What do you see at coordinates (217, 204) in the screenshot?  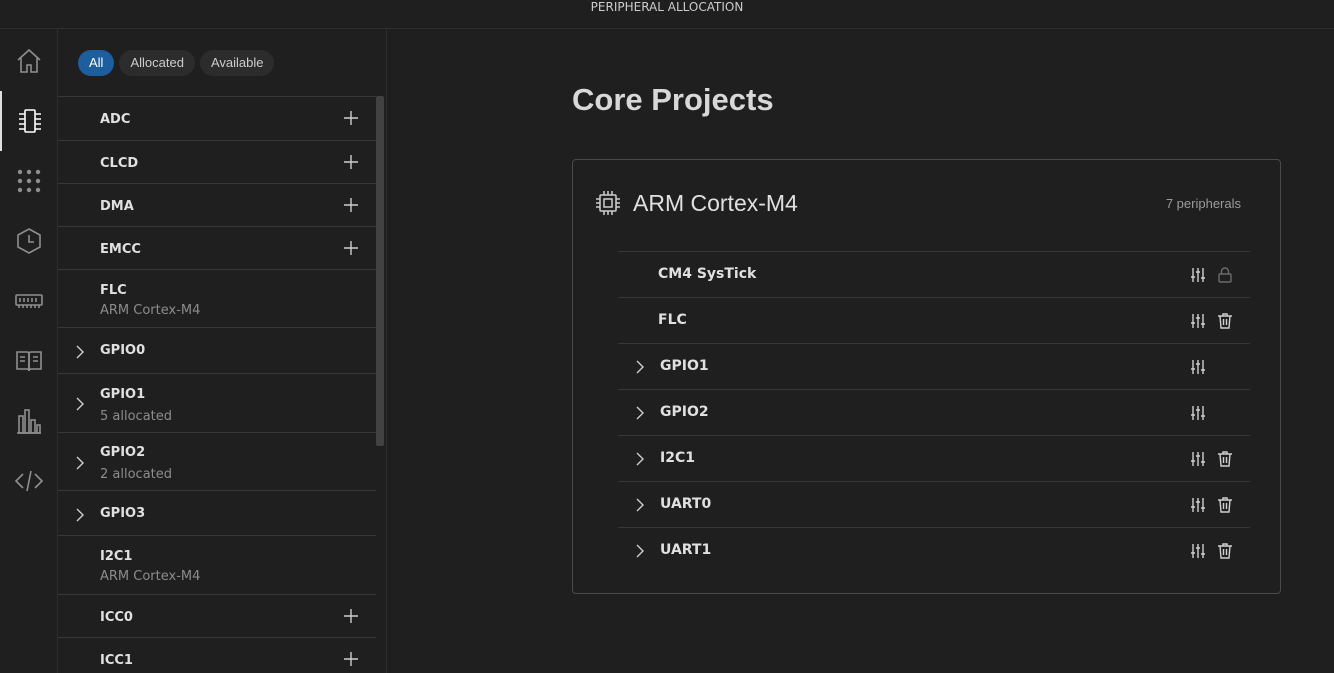 I see `peripheral-item-dma: DMA` at bounding box center [217, 204].